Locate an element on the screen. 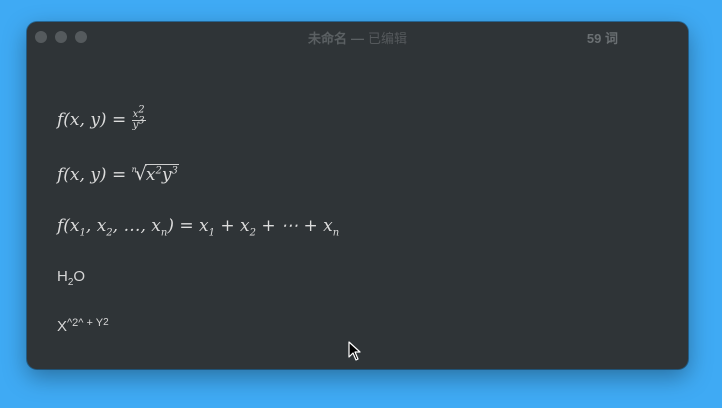  document-name: 未命名 is located at coordinates (327, 38).